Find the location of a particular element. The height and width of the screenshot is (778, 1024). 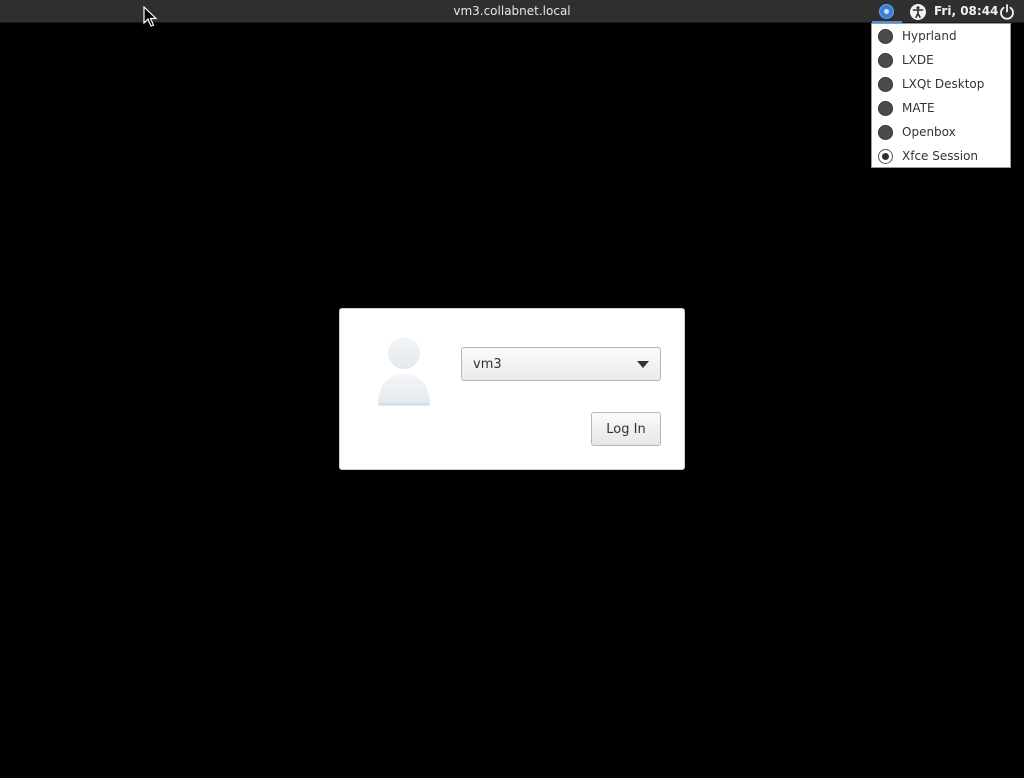

session-indicator-icon is located at coordinates (887, 11).